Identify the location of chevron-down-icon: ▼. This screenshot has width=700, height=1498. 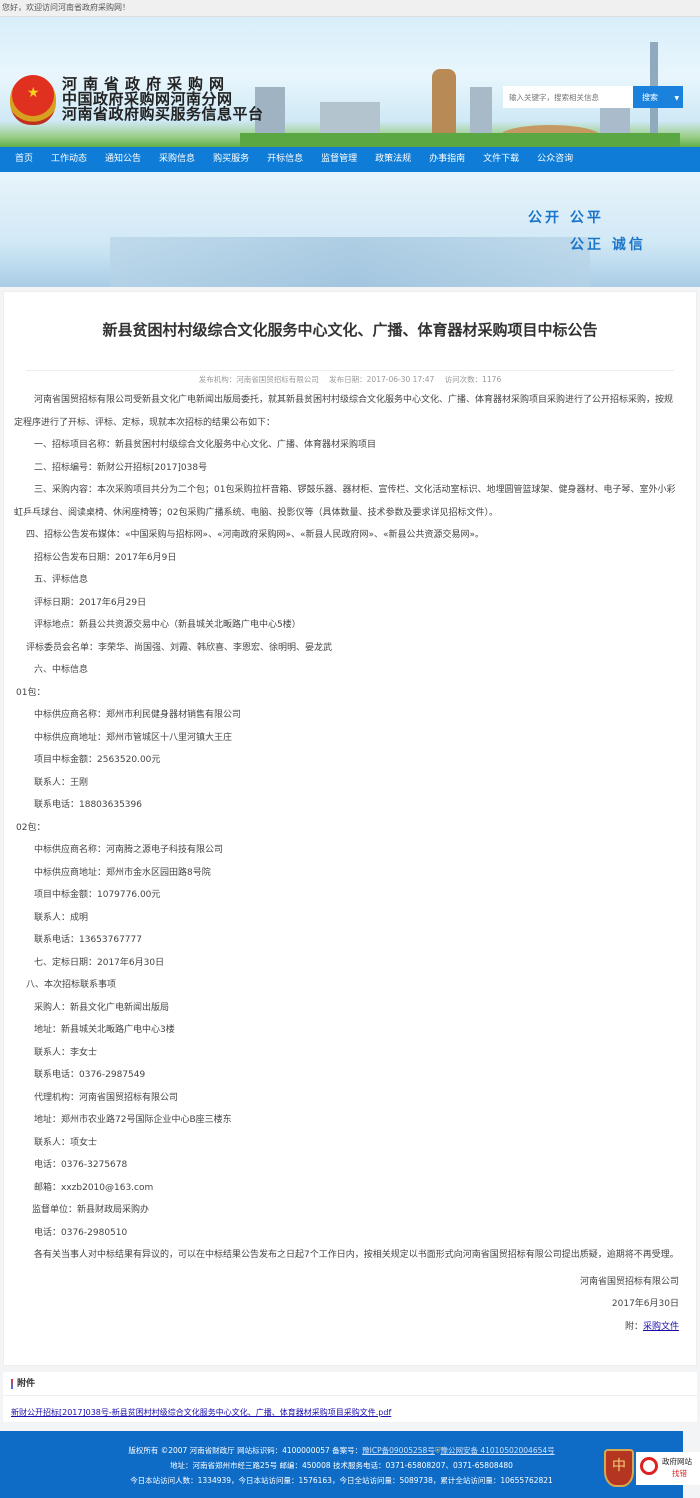
(677, 98).